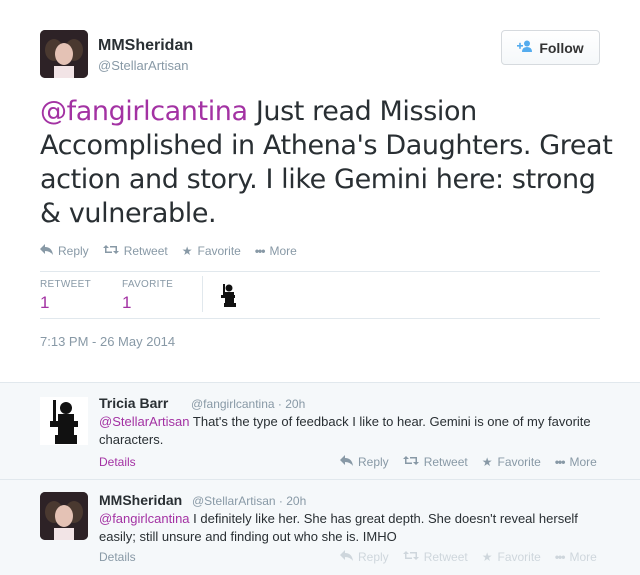  I want to click on reply-mention-link: @fangirlcantina, so click(144, 518).